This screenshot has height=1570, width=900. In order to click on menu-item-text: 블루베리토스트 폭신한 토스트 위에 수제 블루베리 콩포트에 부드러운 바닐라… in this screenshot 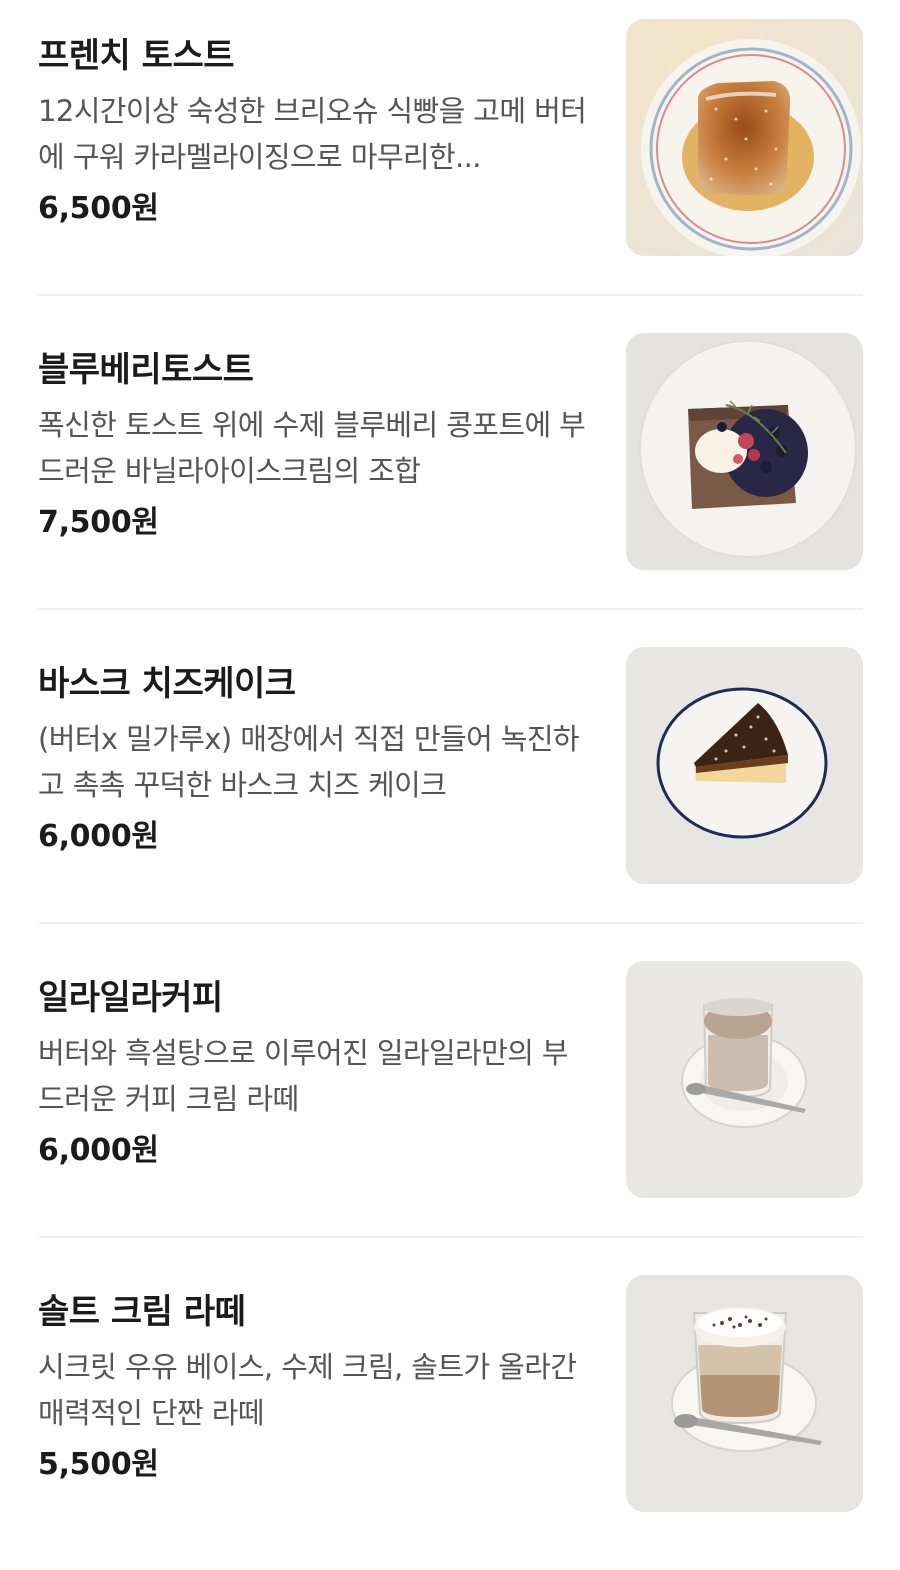, I will do `click(318, 446)`.